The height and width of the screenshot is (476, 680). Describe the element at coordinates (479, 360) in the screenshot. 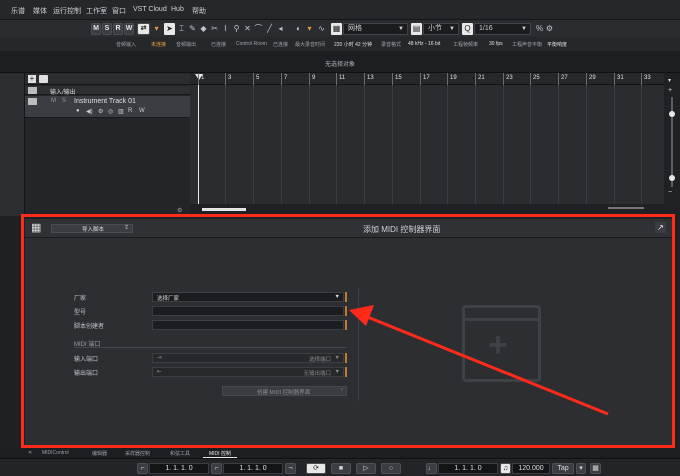

I see `annotation-arrow` at that location.